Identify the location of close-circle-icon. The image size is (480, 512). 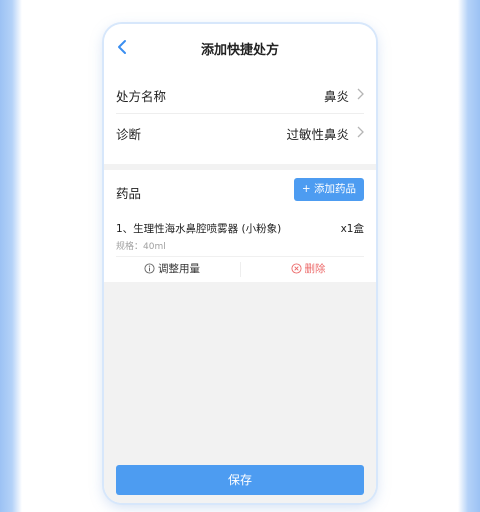
(296, 268).